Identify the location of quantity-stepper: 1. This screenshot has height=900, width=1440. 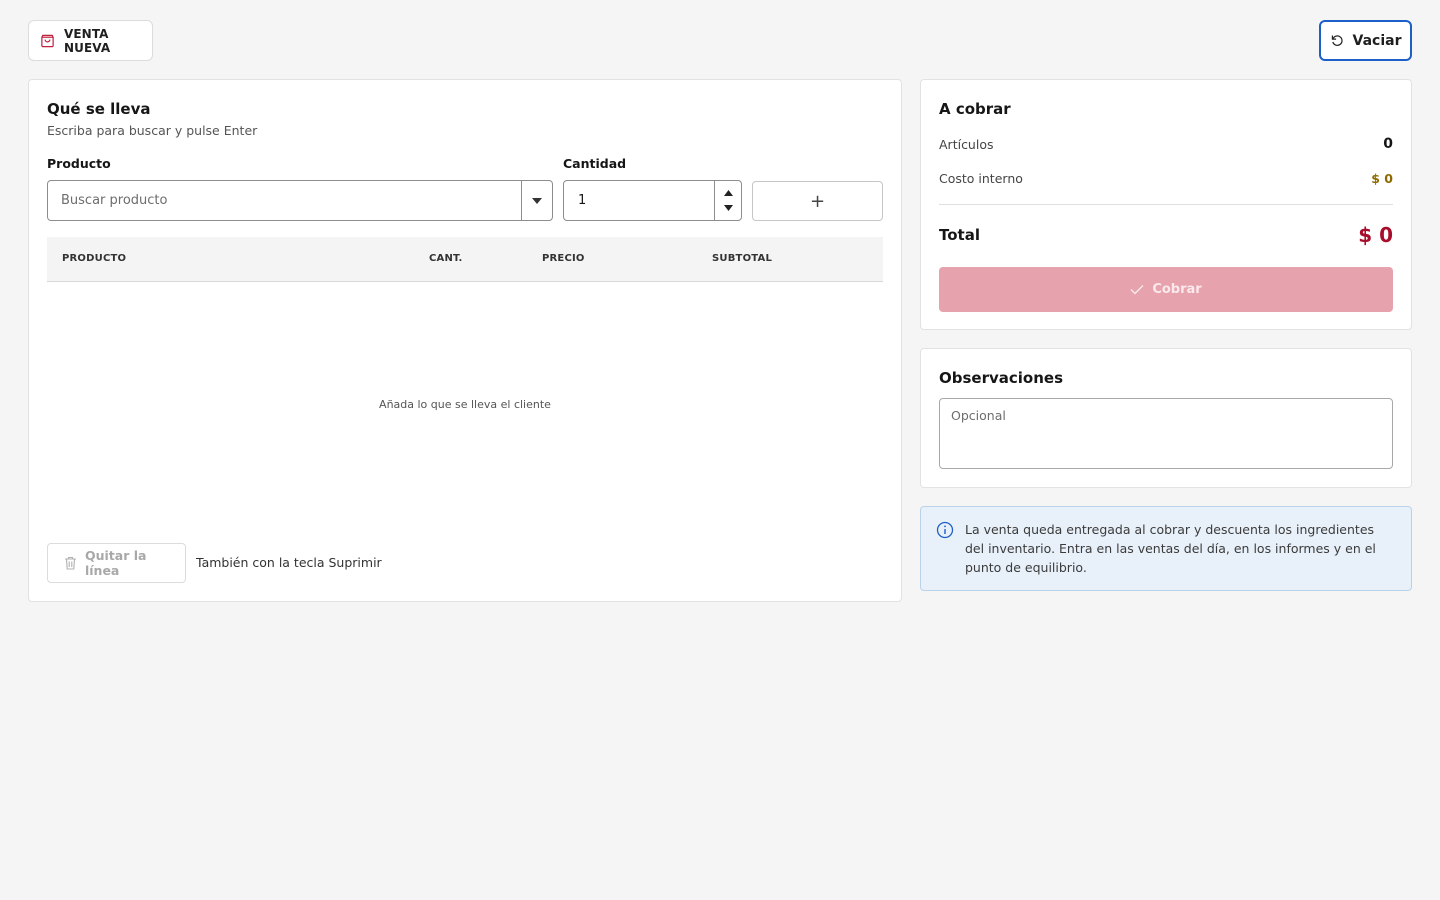
(652, 200).